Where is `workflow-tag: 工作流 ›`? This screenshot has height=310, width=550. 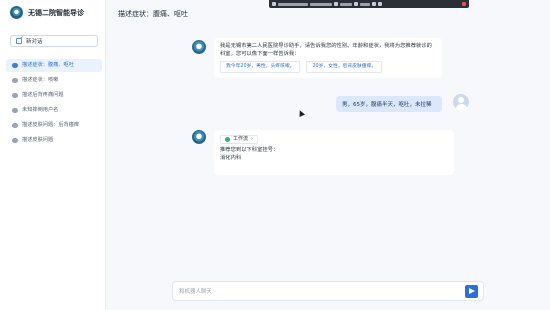
workflow-tag: 工作流 › is located at coordinates (239, 139).